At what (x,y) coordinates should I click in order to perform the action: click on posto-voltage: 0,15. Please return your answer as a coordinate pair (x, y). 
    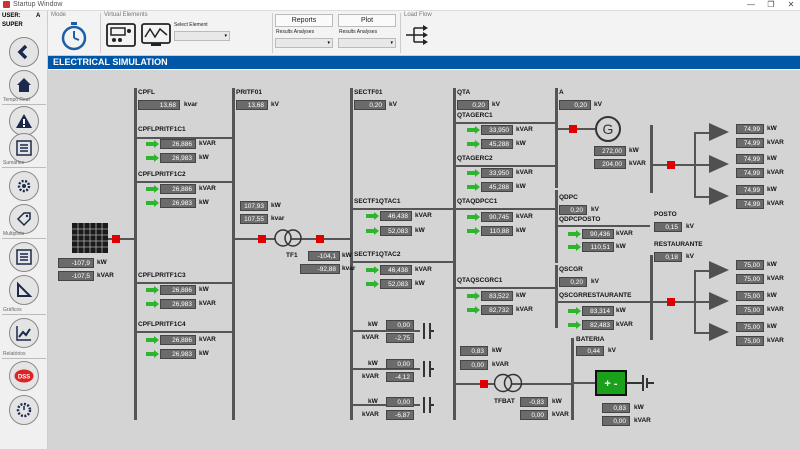
    Looking at the image, I should click on (668, 227).